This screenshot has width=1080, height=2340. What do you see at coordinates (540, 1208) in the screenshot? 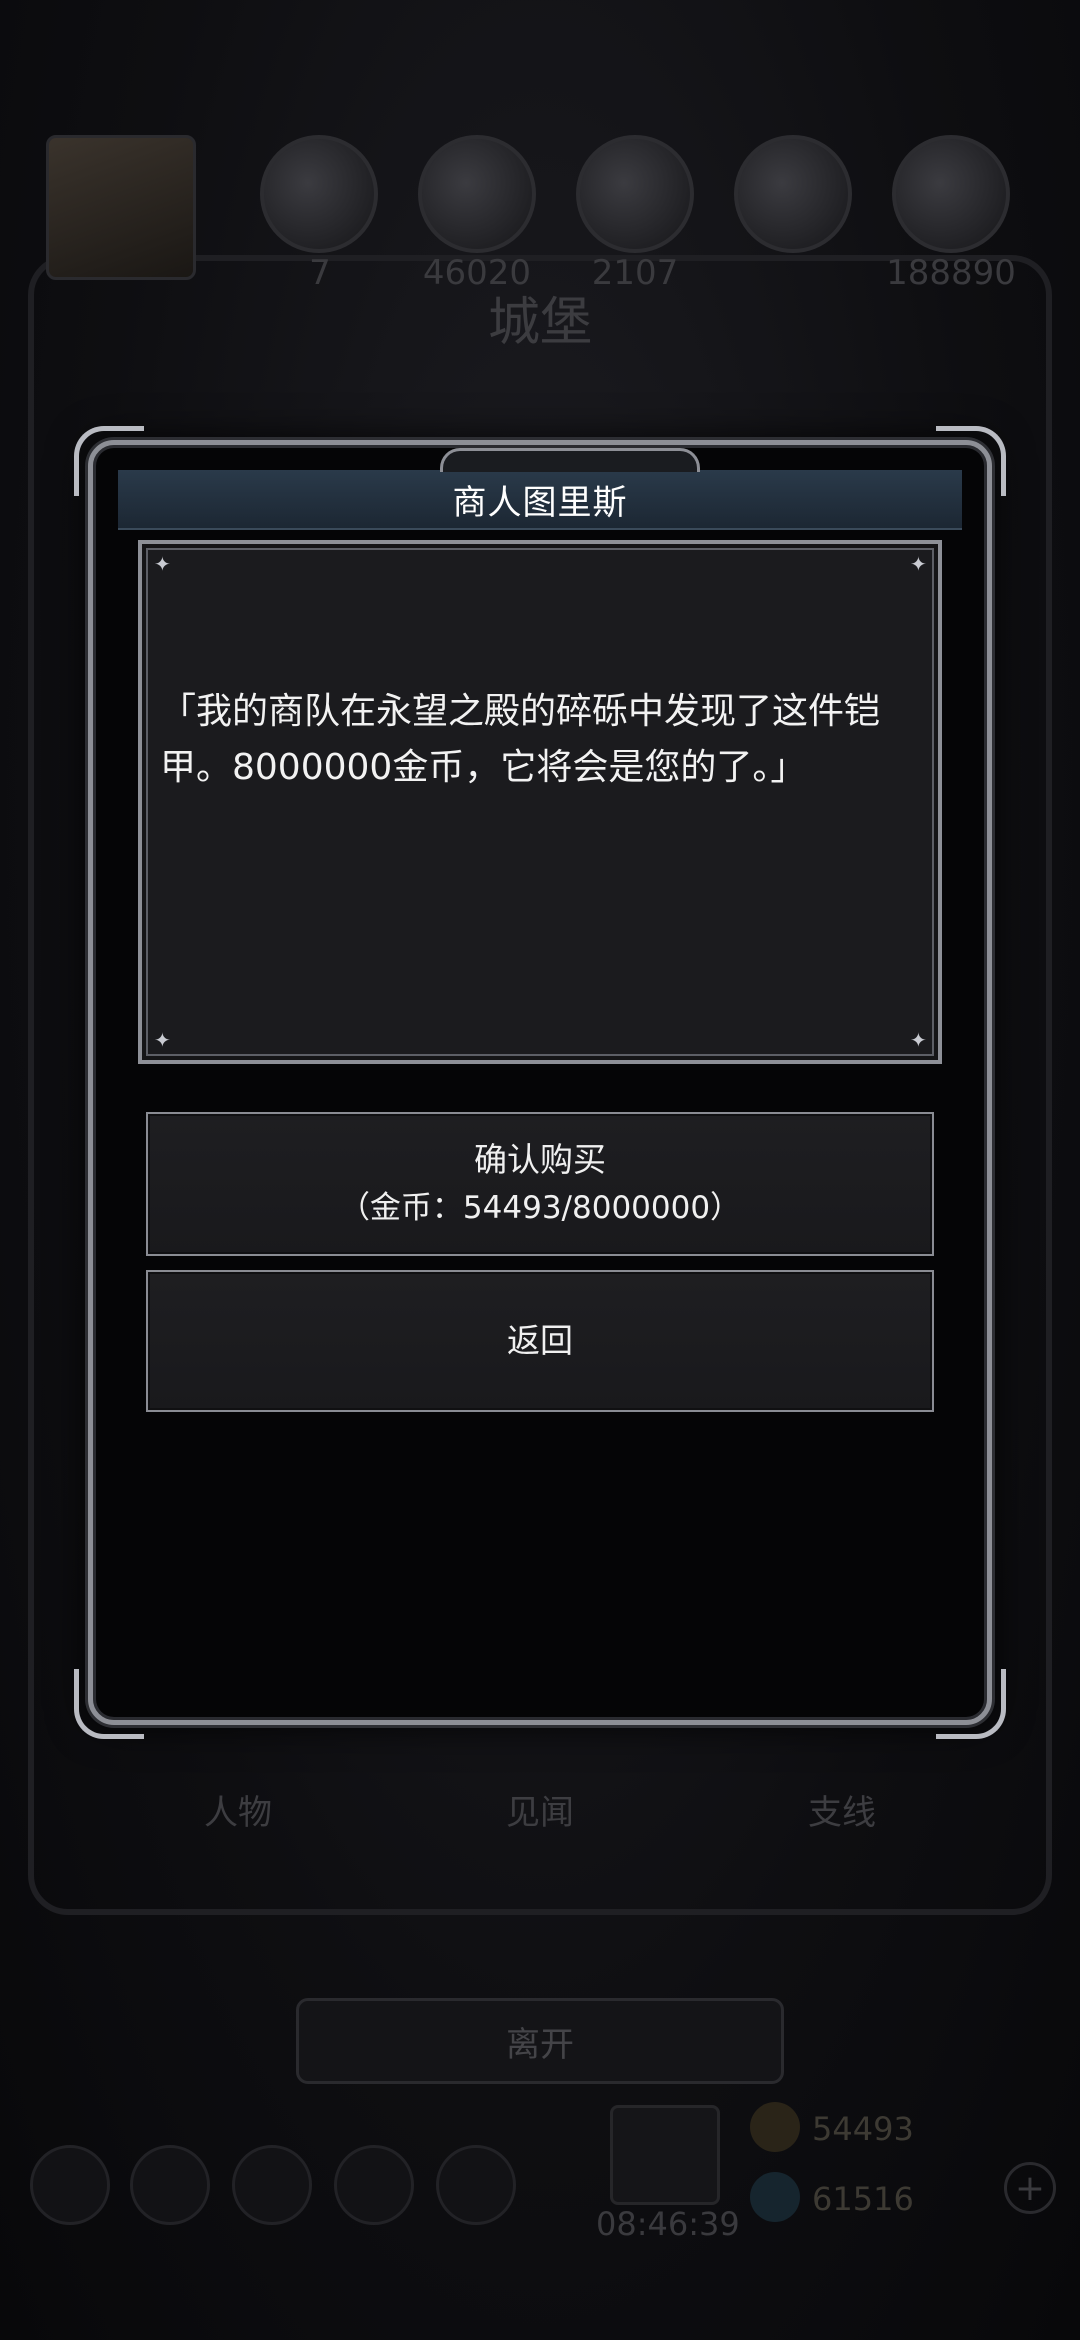
I see `confirm-purchase-cost: （金币：54493/8000000）` at bounding box center [540, 1208].